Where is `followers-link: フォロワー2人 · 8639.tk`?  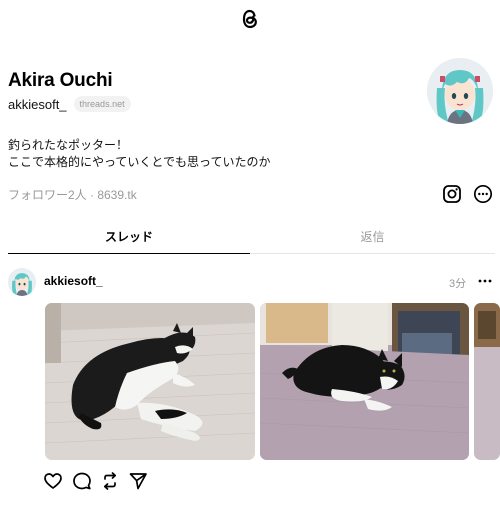 followers-link: フォロワー2人 · 8639.tk is located at coordinates (72, 194).